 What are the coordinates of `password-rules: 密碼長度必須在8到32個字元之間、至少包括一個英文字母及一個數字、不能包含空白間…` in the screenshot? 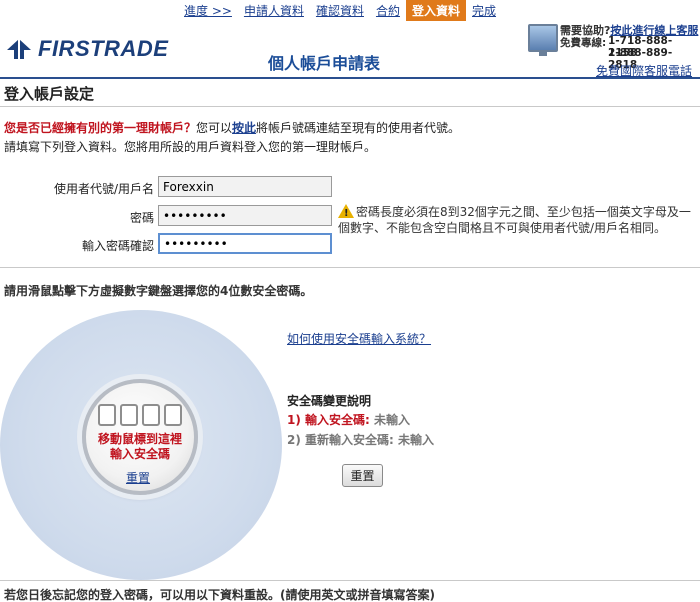 It's located at (516, 220).